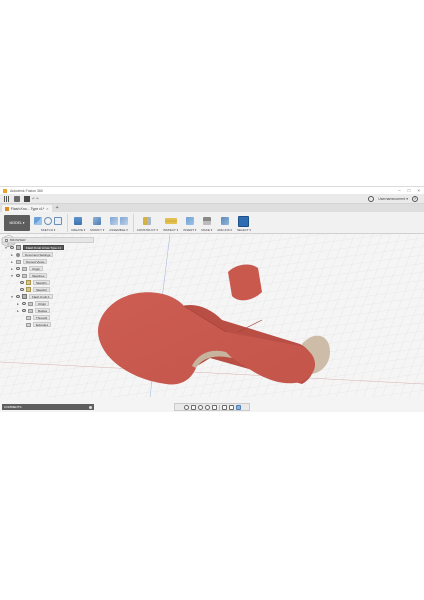 The height and width of the screenshot is (600, 424). What do you see at coordinates (224, 407) in the screenshot?
I see `display-settings-icon` at bounding box center [224, 407].